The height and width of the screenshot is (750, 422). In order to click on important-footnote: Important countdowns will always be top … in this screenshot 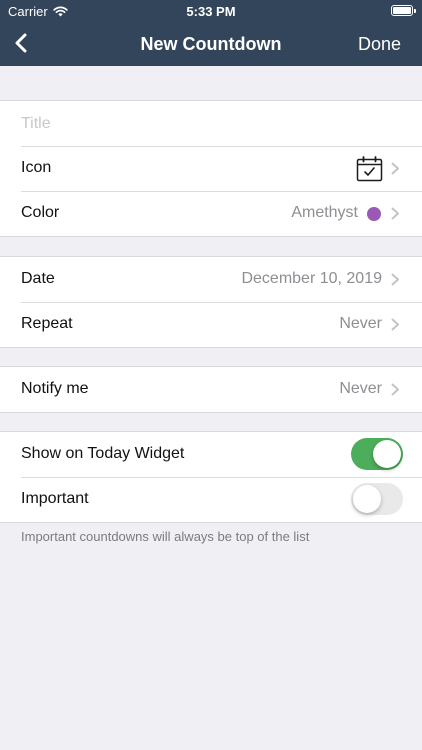, I will do `click(165, 536)`.